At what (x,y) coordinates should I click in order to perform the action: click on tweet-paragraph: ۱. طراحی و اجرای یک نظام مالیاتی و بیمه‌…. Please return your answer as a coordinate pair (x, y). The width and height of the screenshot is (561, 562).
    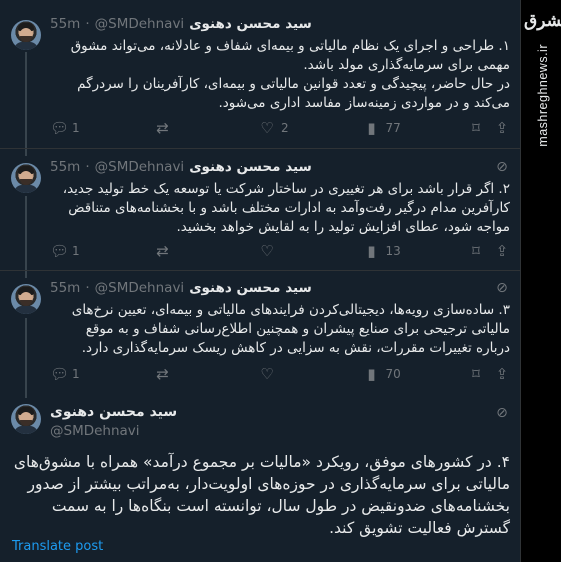
    Looking at the image, I should click on (290, 55).